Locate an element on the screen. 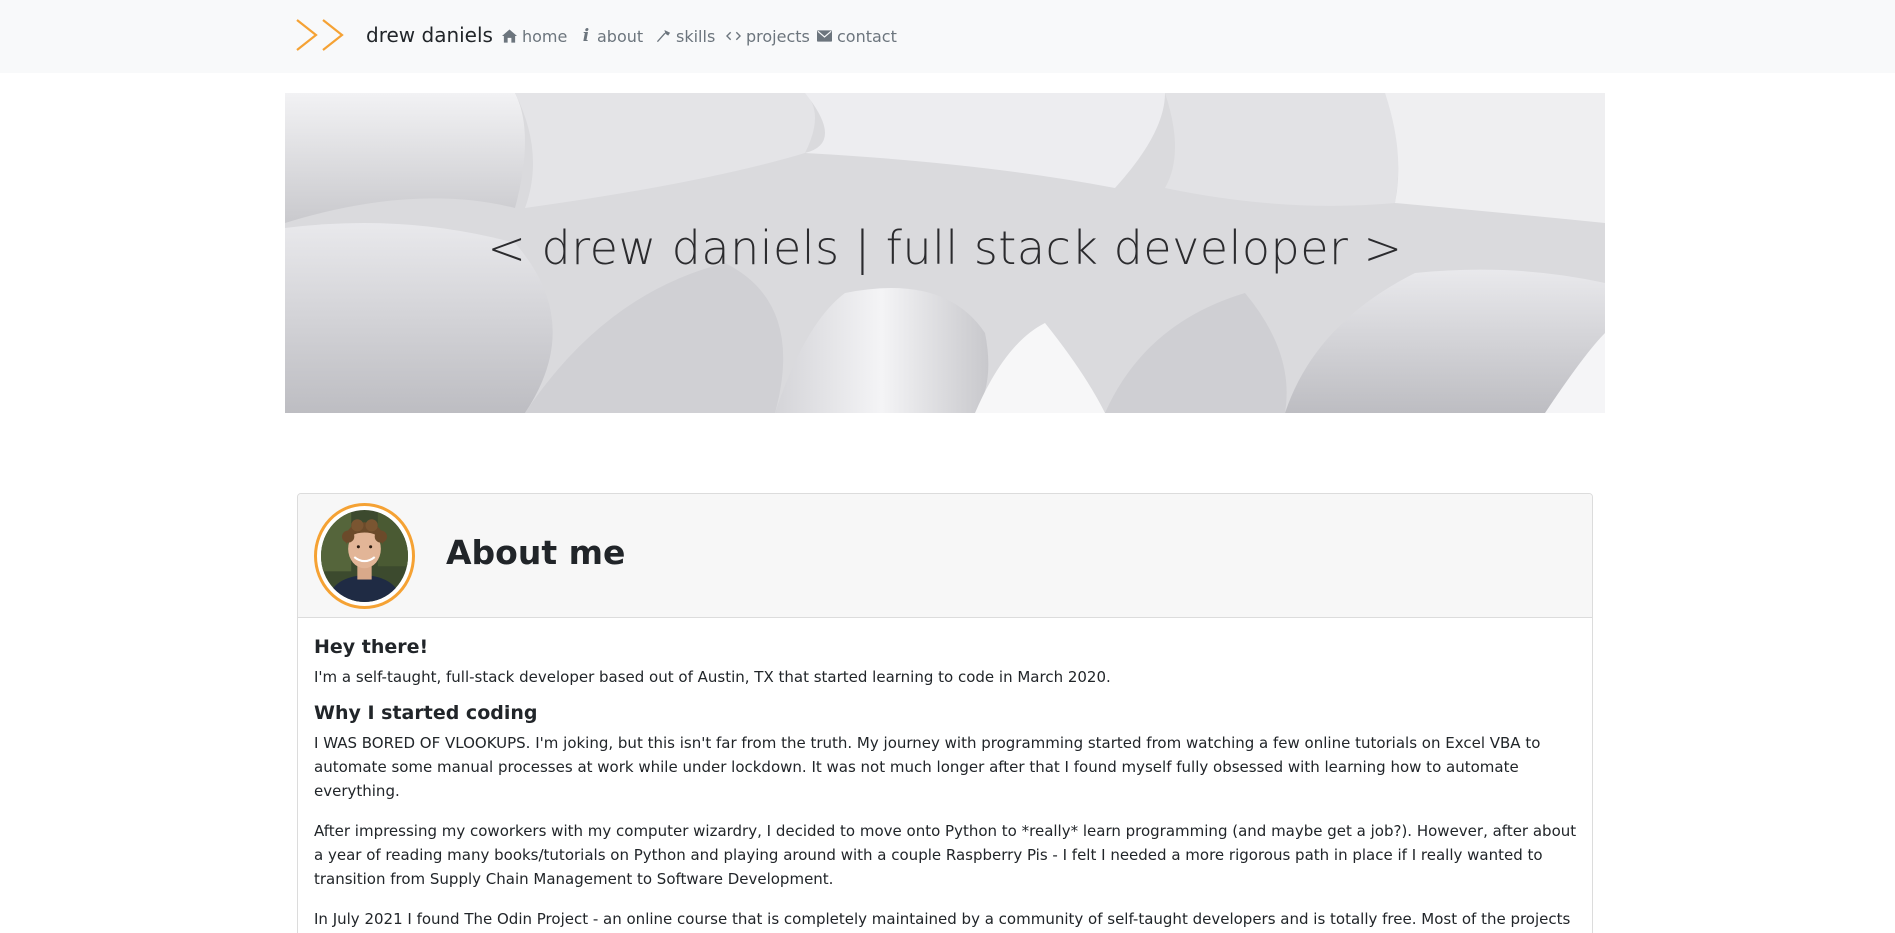 Image resolution: width=1895 pixels, height=933 pixels. nav-contact-link: contact is located at coordinates (857, 36).